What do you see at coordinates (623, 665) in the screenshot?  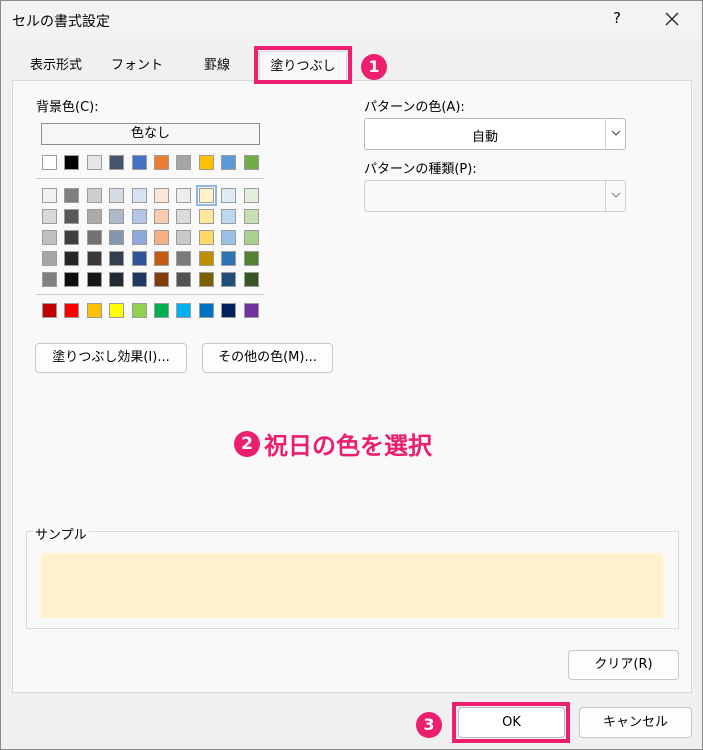 I see `clear-button: クリア(R)` at bounding box center [623, 665].